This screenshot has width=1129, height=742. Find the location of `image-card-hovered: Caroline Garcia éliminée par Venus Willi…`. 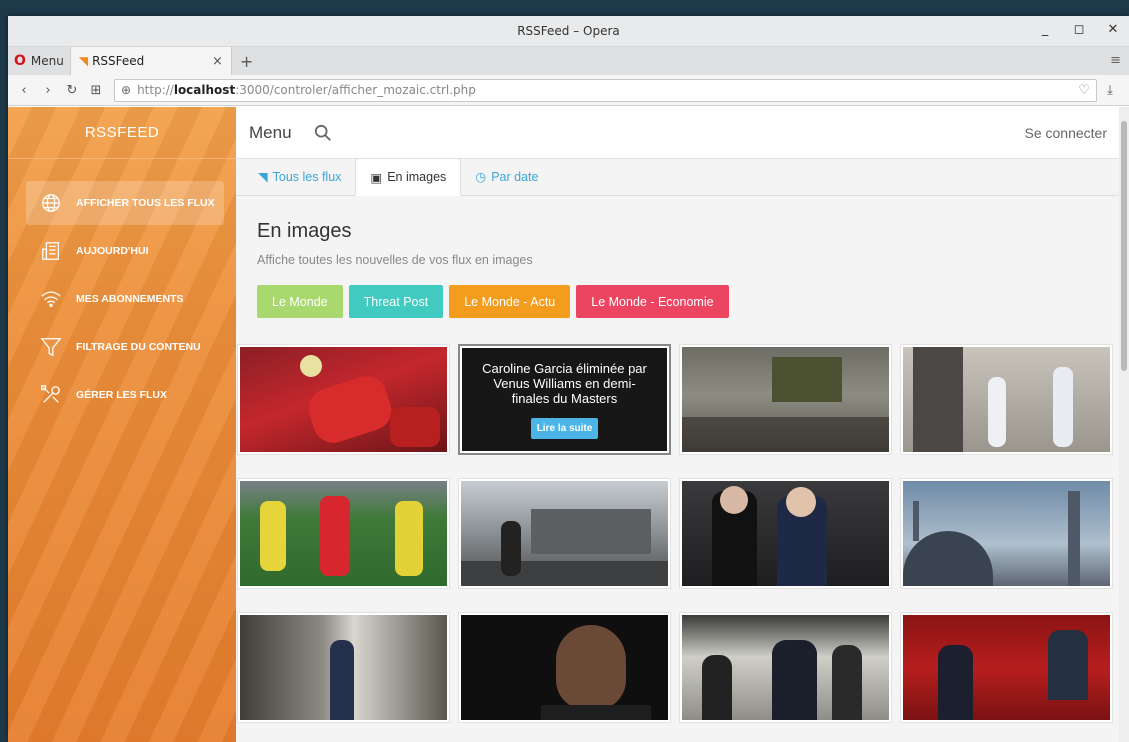

image-card-hovered: Caroline Garcia éliminée par Venus Willi… is located at coordinates (564, 399).